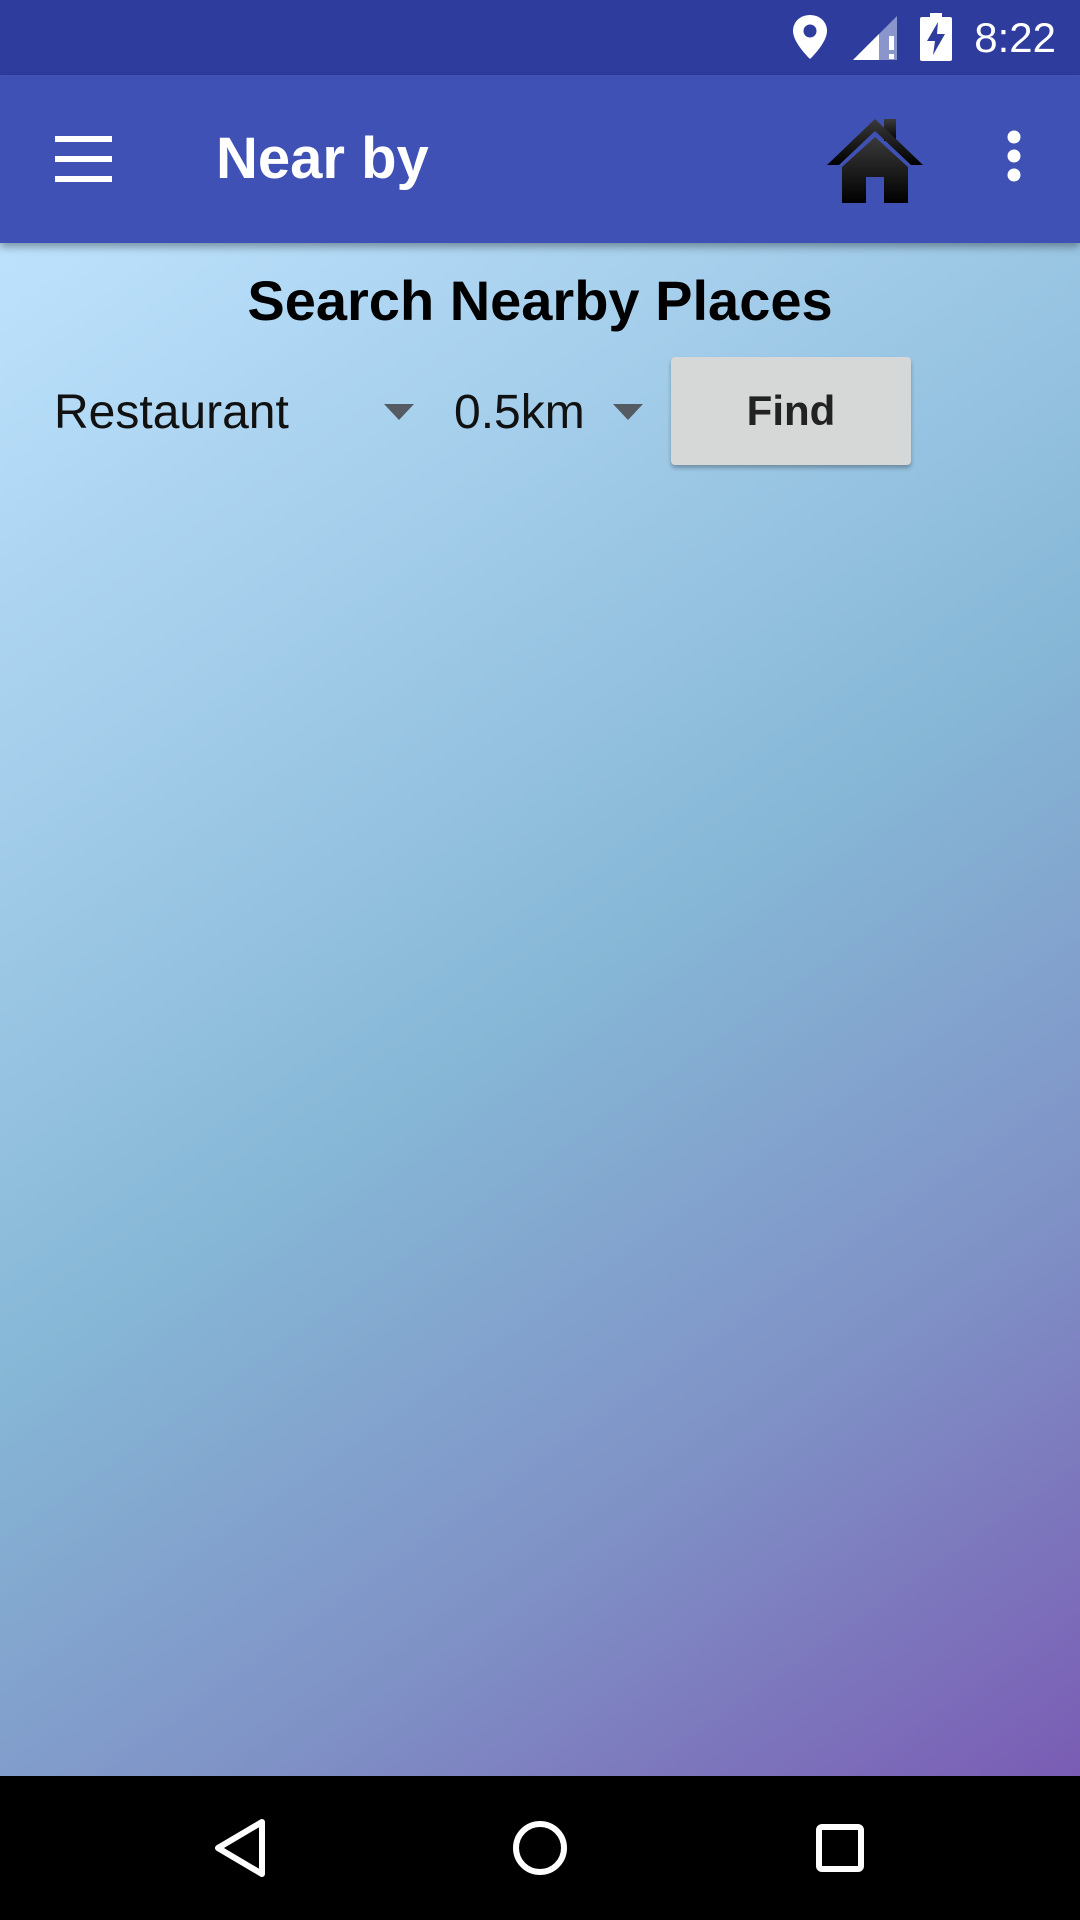 This screenshot has height=1920, width=1080. What do you see at coordinates (540, 300) in the screenshot?
I see `page-title: Search Nearby Places` at bounding box center [540, 300].